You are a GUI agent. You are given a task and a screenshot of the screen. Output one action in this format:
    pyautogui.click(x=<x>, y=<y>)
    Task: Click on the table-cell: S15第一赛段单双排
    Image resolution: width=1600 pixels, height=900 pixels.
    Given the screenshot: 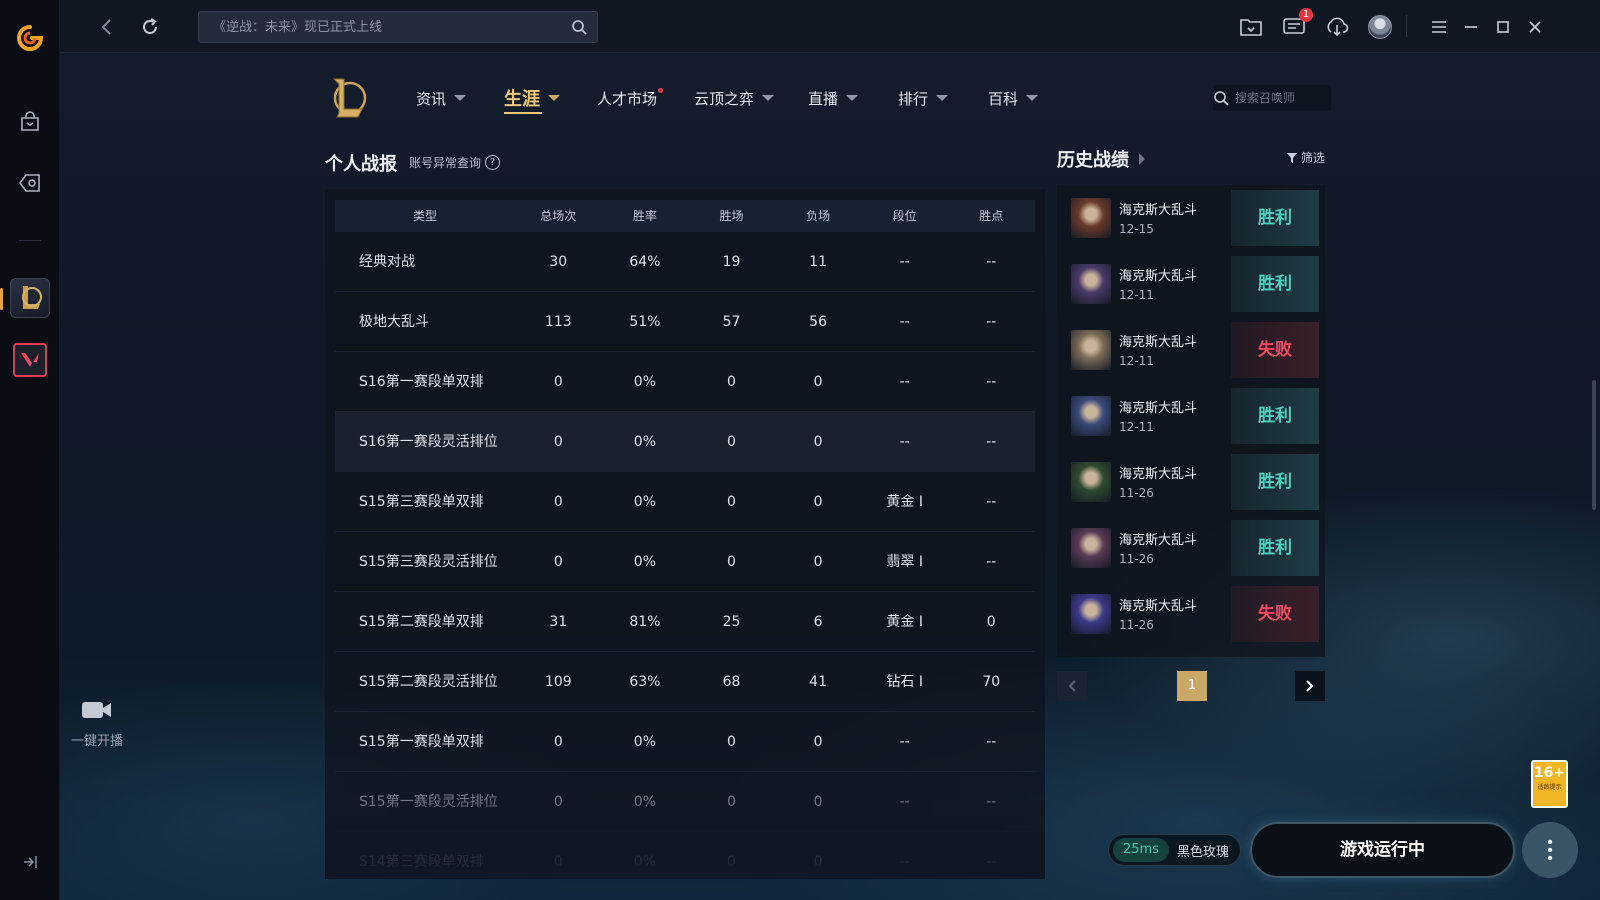 What is the action you would take?
    pyautogui.click(x=421, y=742)
    